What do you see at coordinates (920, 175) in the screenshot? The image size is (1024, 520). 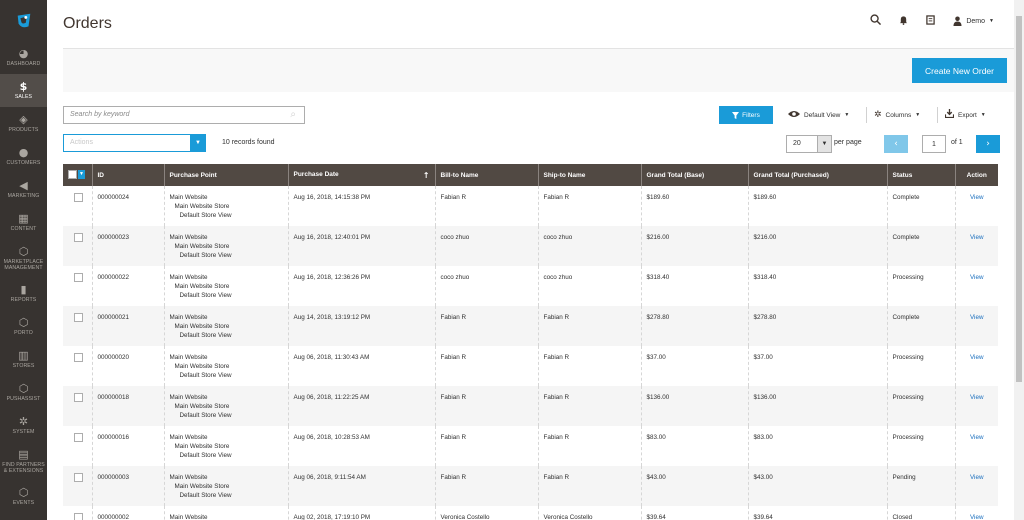 I see `column-header-status: Status` at bounding box center [920, 175].